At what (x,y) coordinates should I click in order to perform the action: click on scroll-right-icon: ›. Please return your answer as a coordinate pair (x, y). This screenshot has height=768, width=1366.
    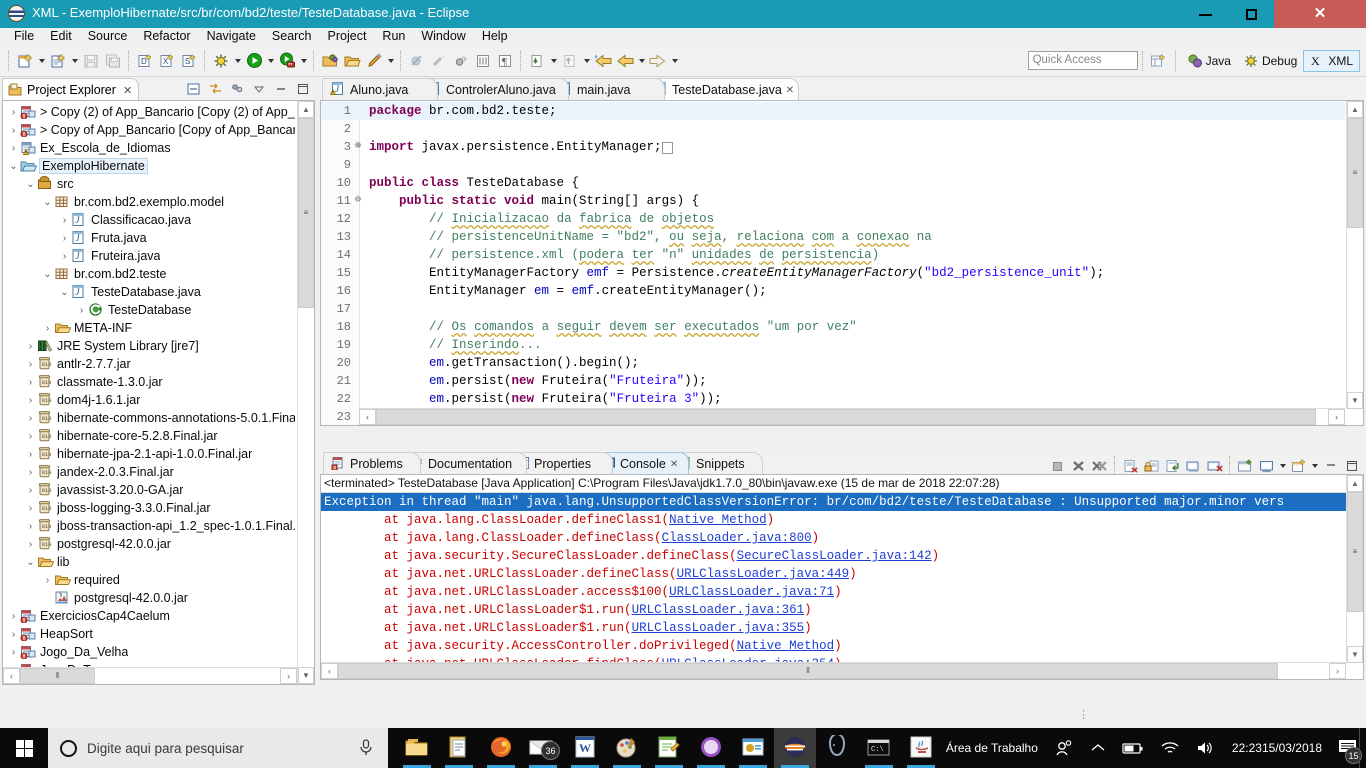
    Looking at the image, I should click on (288, 676).